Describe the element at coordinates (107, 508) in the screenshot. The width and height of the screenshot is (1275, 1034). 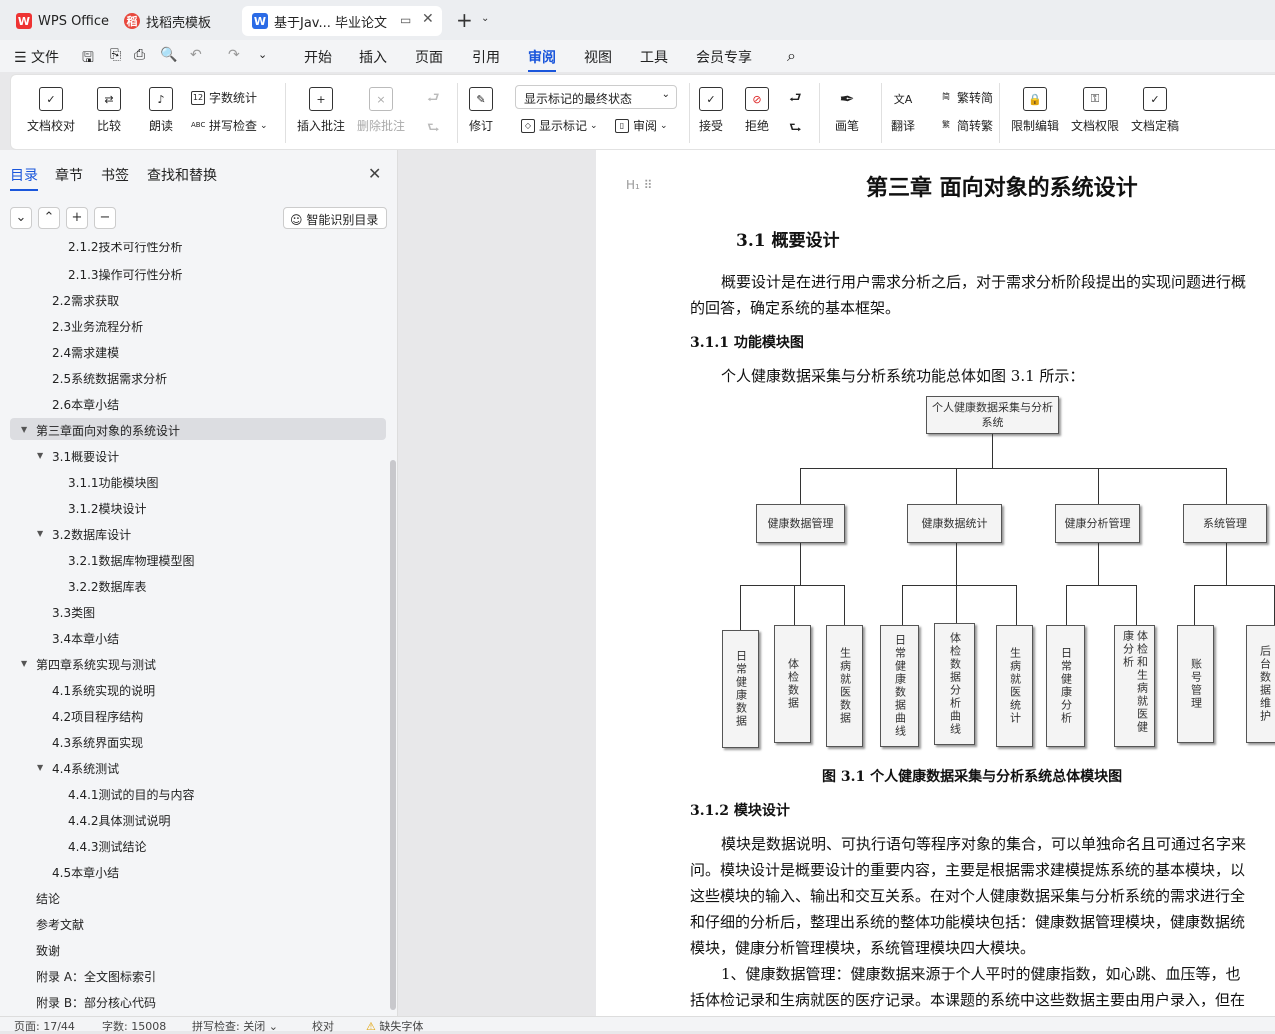
I see `toc-item: 3.1.2模块设计` at that location.